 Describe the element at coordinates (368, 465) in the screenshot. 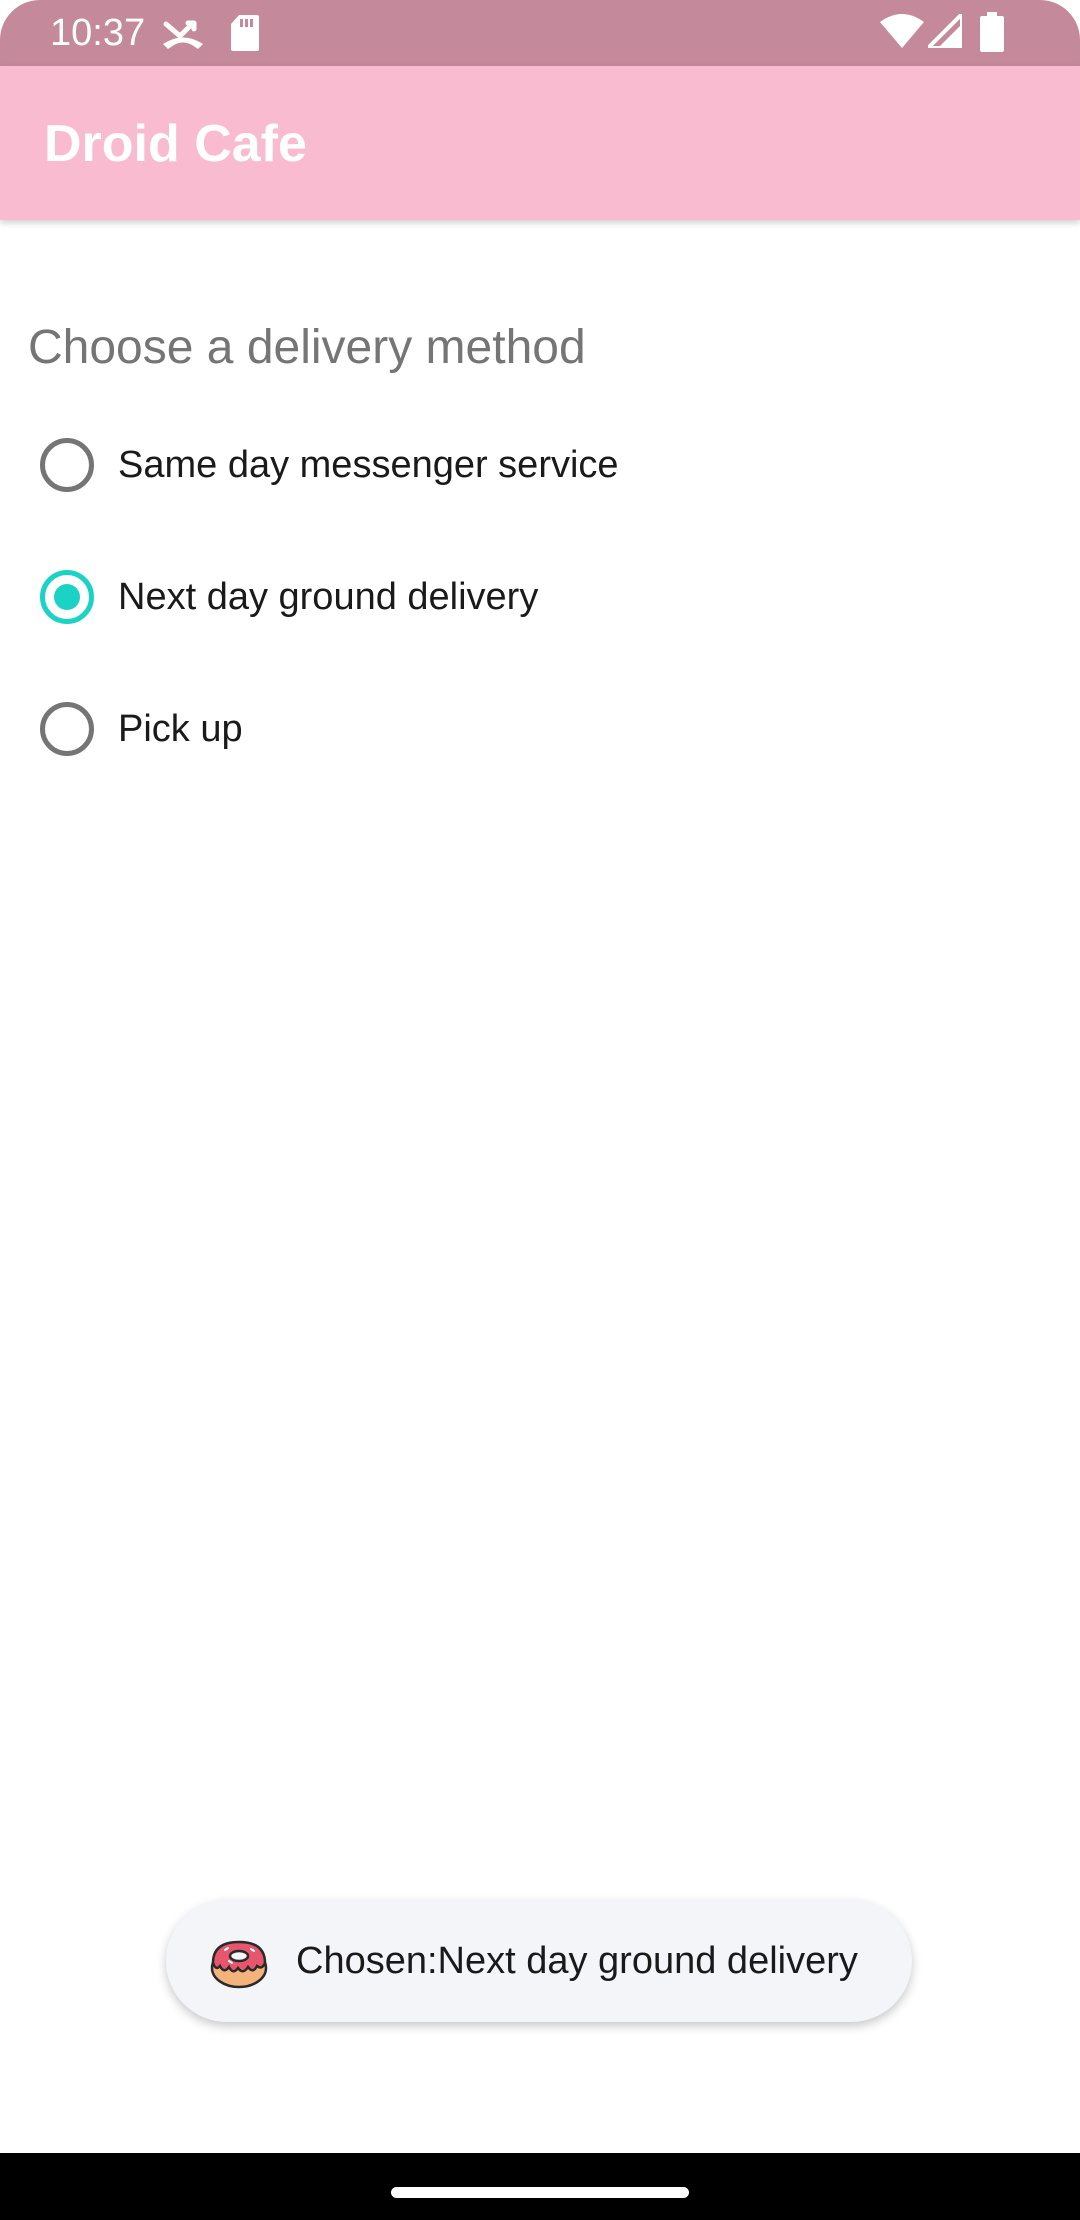

I see `radio-label-same-day: Same day messenger service` at that location.